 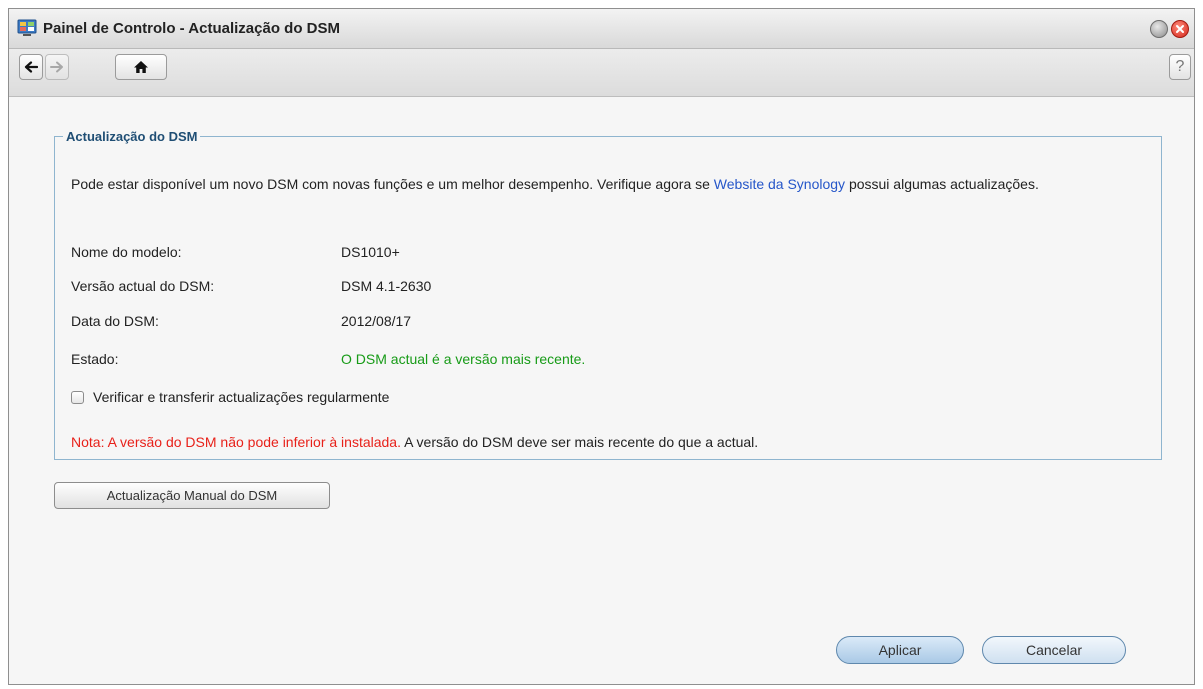 What do you see at coordinates (132, 136) in the screenshot?
I see `section-legend: Actualização do DSM` at bounding box center [132, 136].